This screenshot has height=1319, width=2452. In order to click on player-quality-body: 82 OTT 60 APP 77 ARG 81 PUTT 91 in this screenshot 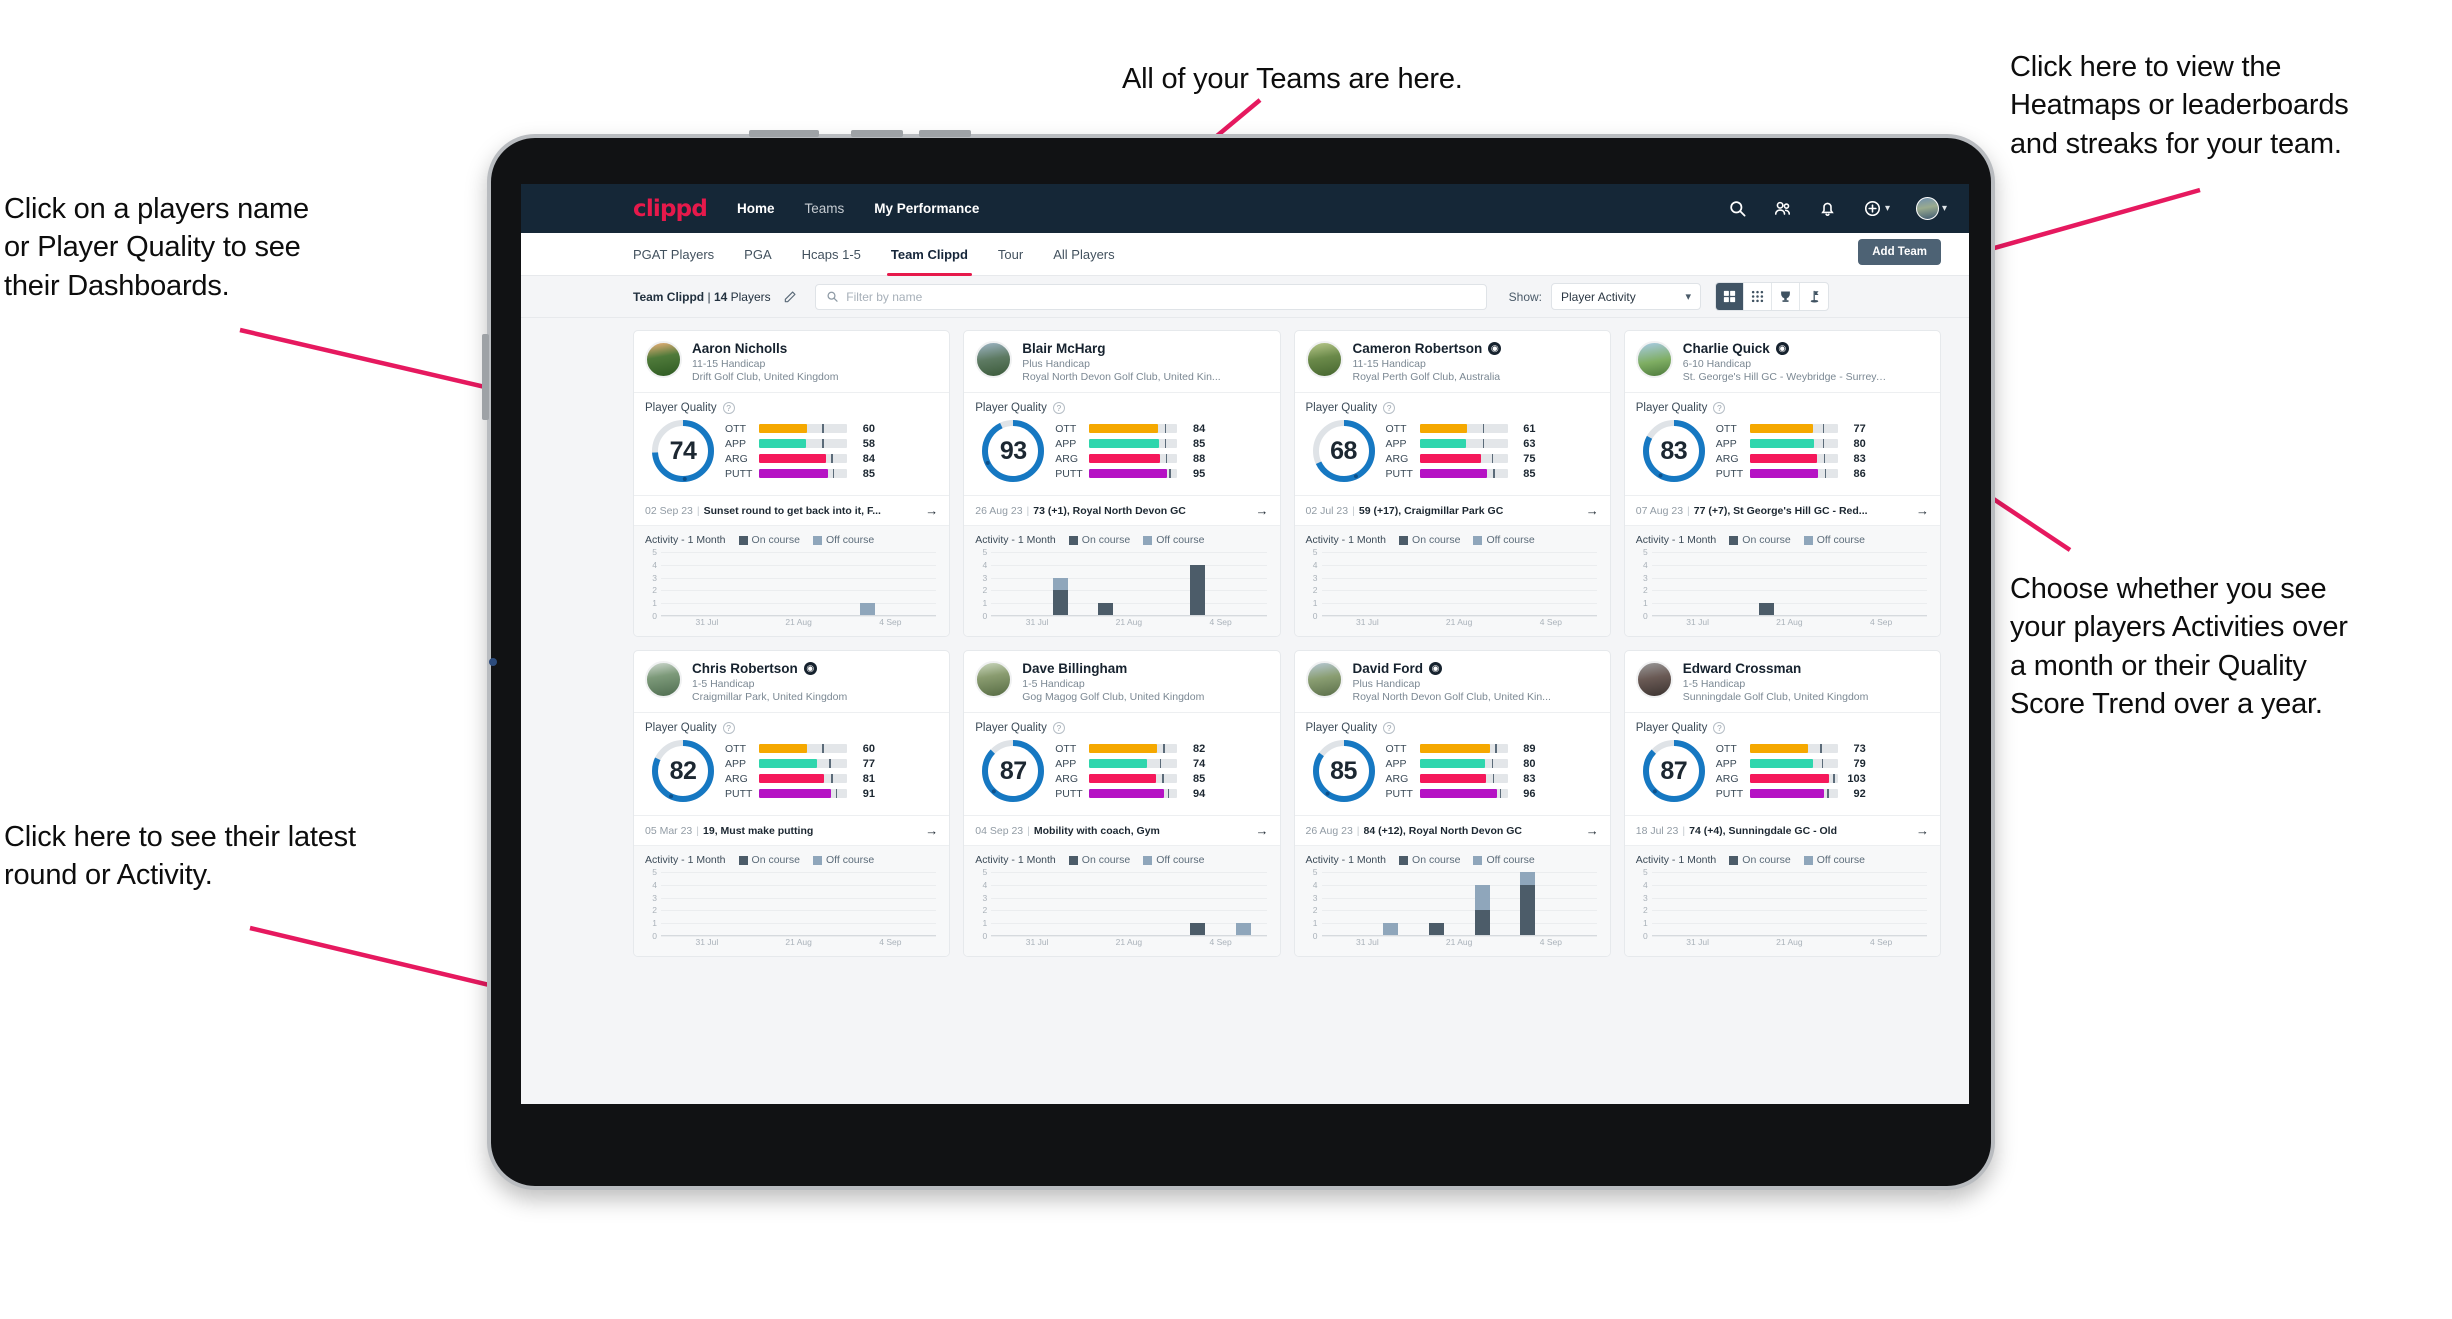, I will do `click(791, 774)`.